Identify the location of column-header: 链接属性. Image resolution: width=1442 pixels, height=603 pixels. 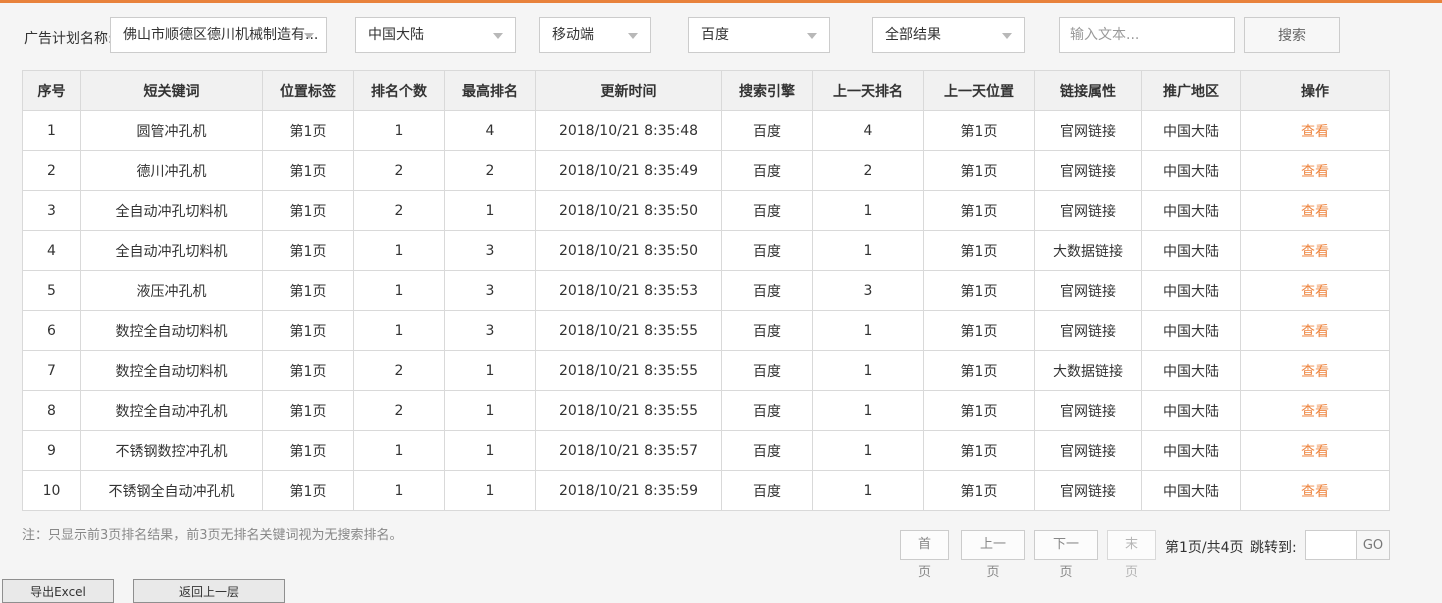
(1088, 90).